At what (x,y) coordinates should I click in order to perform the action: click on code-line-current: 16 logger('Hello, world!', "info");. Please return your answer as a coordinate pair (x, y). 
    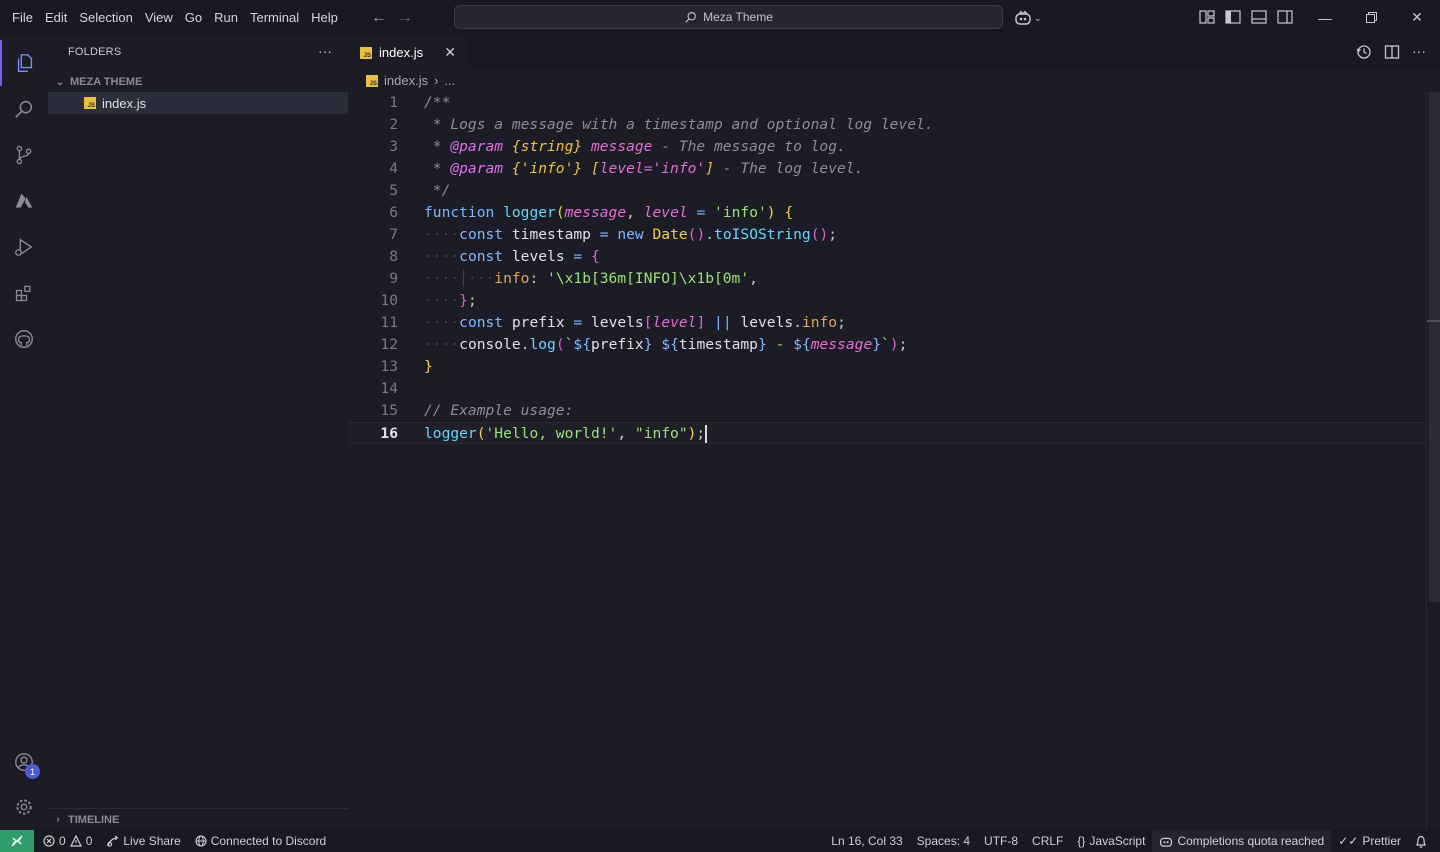
    Looking at the image, I should click on (887, 433).